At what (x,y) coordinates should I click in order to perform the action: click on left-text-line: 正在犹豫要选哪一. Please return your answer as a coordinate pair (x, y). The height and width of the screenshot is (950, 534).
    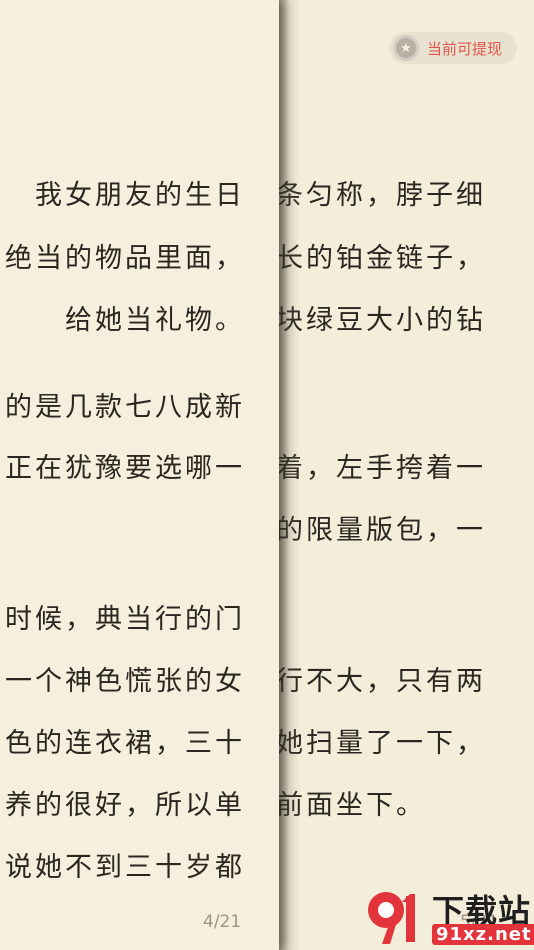
    Looking at the image, I should click on (125, 468).